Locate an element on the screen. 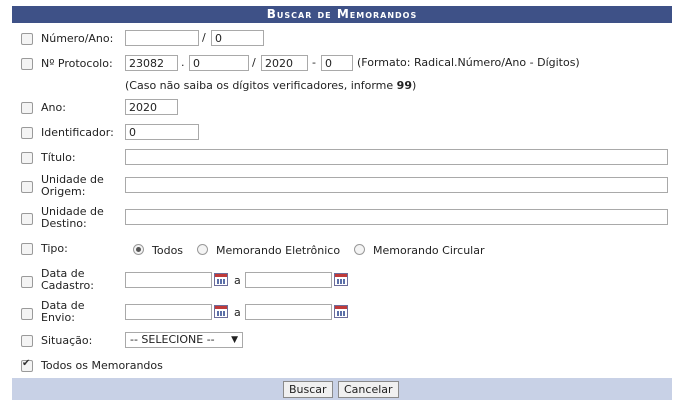  titulo-label: Título: is located at coordinates (58, 157).